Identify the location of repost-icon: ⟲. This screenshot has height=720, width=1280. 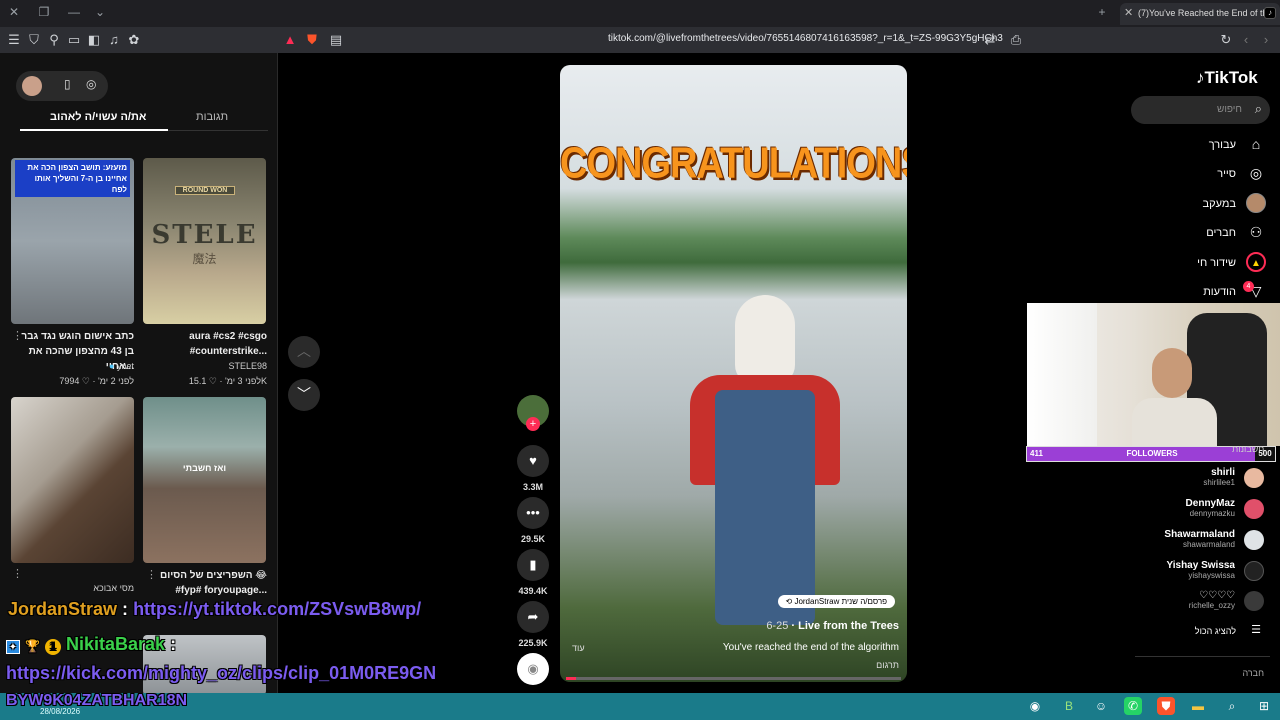
(789, 601).